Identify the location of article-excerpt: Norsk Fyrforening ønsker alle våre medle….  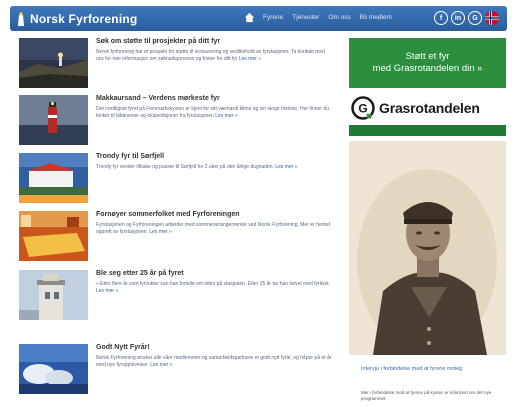
(214, 361).